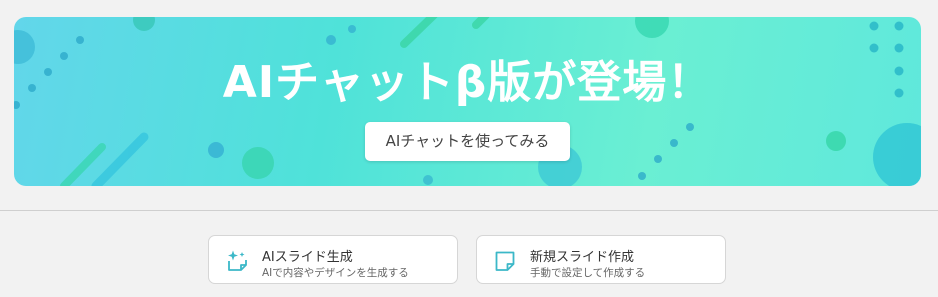 This screenshot has width=938, height=297. Describe the element at coordinates (467, 82) in the screenshot. I see `banner-title: AIチャットβ版が登場！` at that location.